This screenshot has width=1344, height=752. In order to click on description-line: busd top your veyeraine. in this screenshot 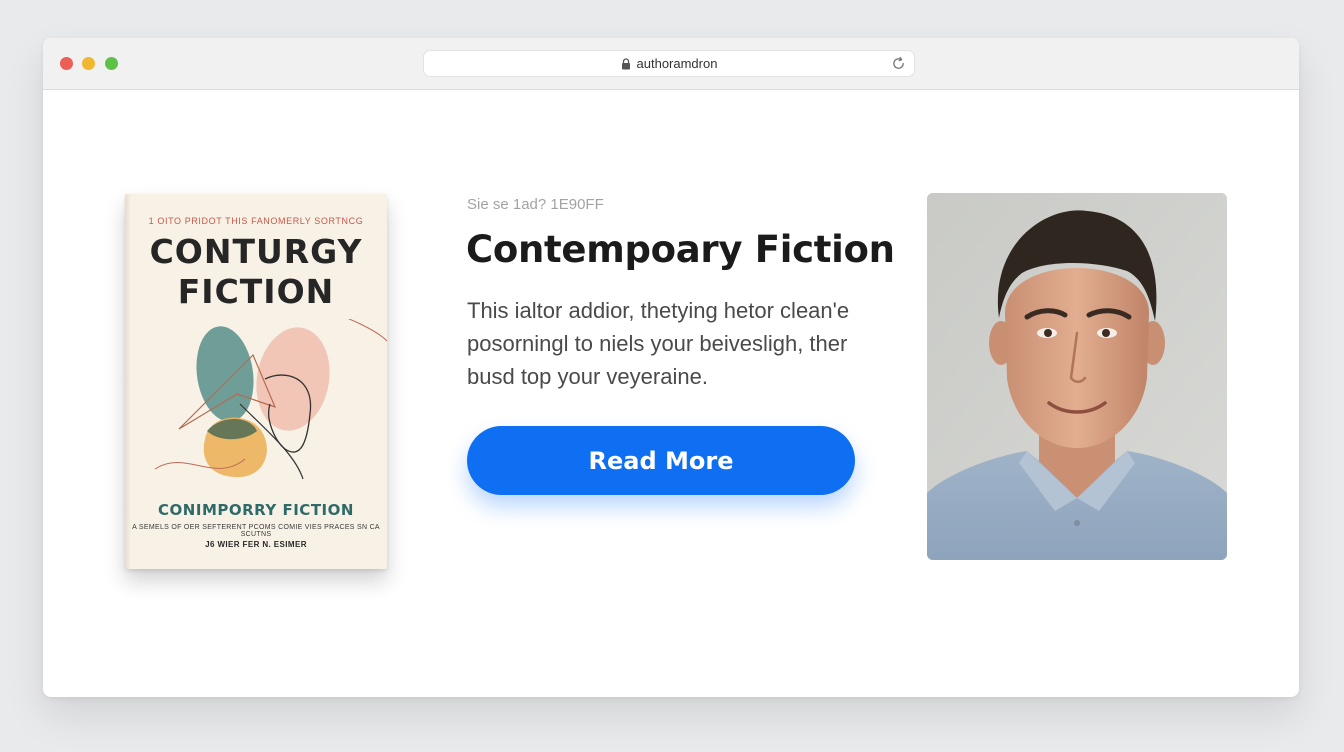, I will do `click(587, 376)`.